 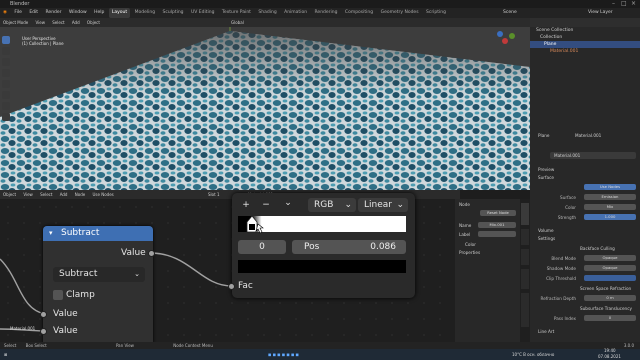 What do you see at coordinates (237, 22) in the screenshot?
I see `transform-orientation: Global` at bounding box center [237, 22].